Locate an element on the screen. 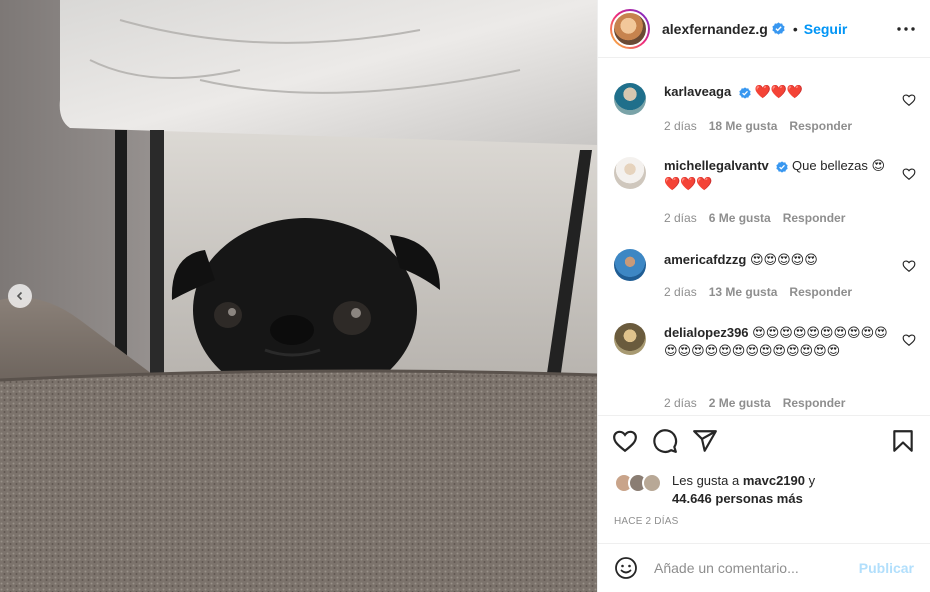 This screenshot has height=592, width=930. comment-likes: 18 Me gusta is located at coordinates (743, 126).